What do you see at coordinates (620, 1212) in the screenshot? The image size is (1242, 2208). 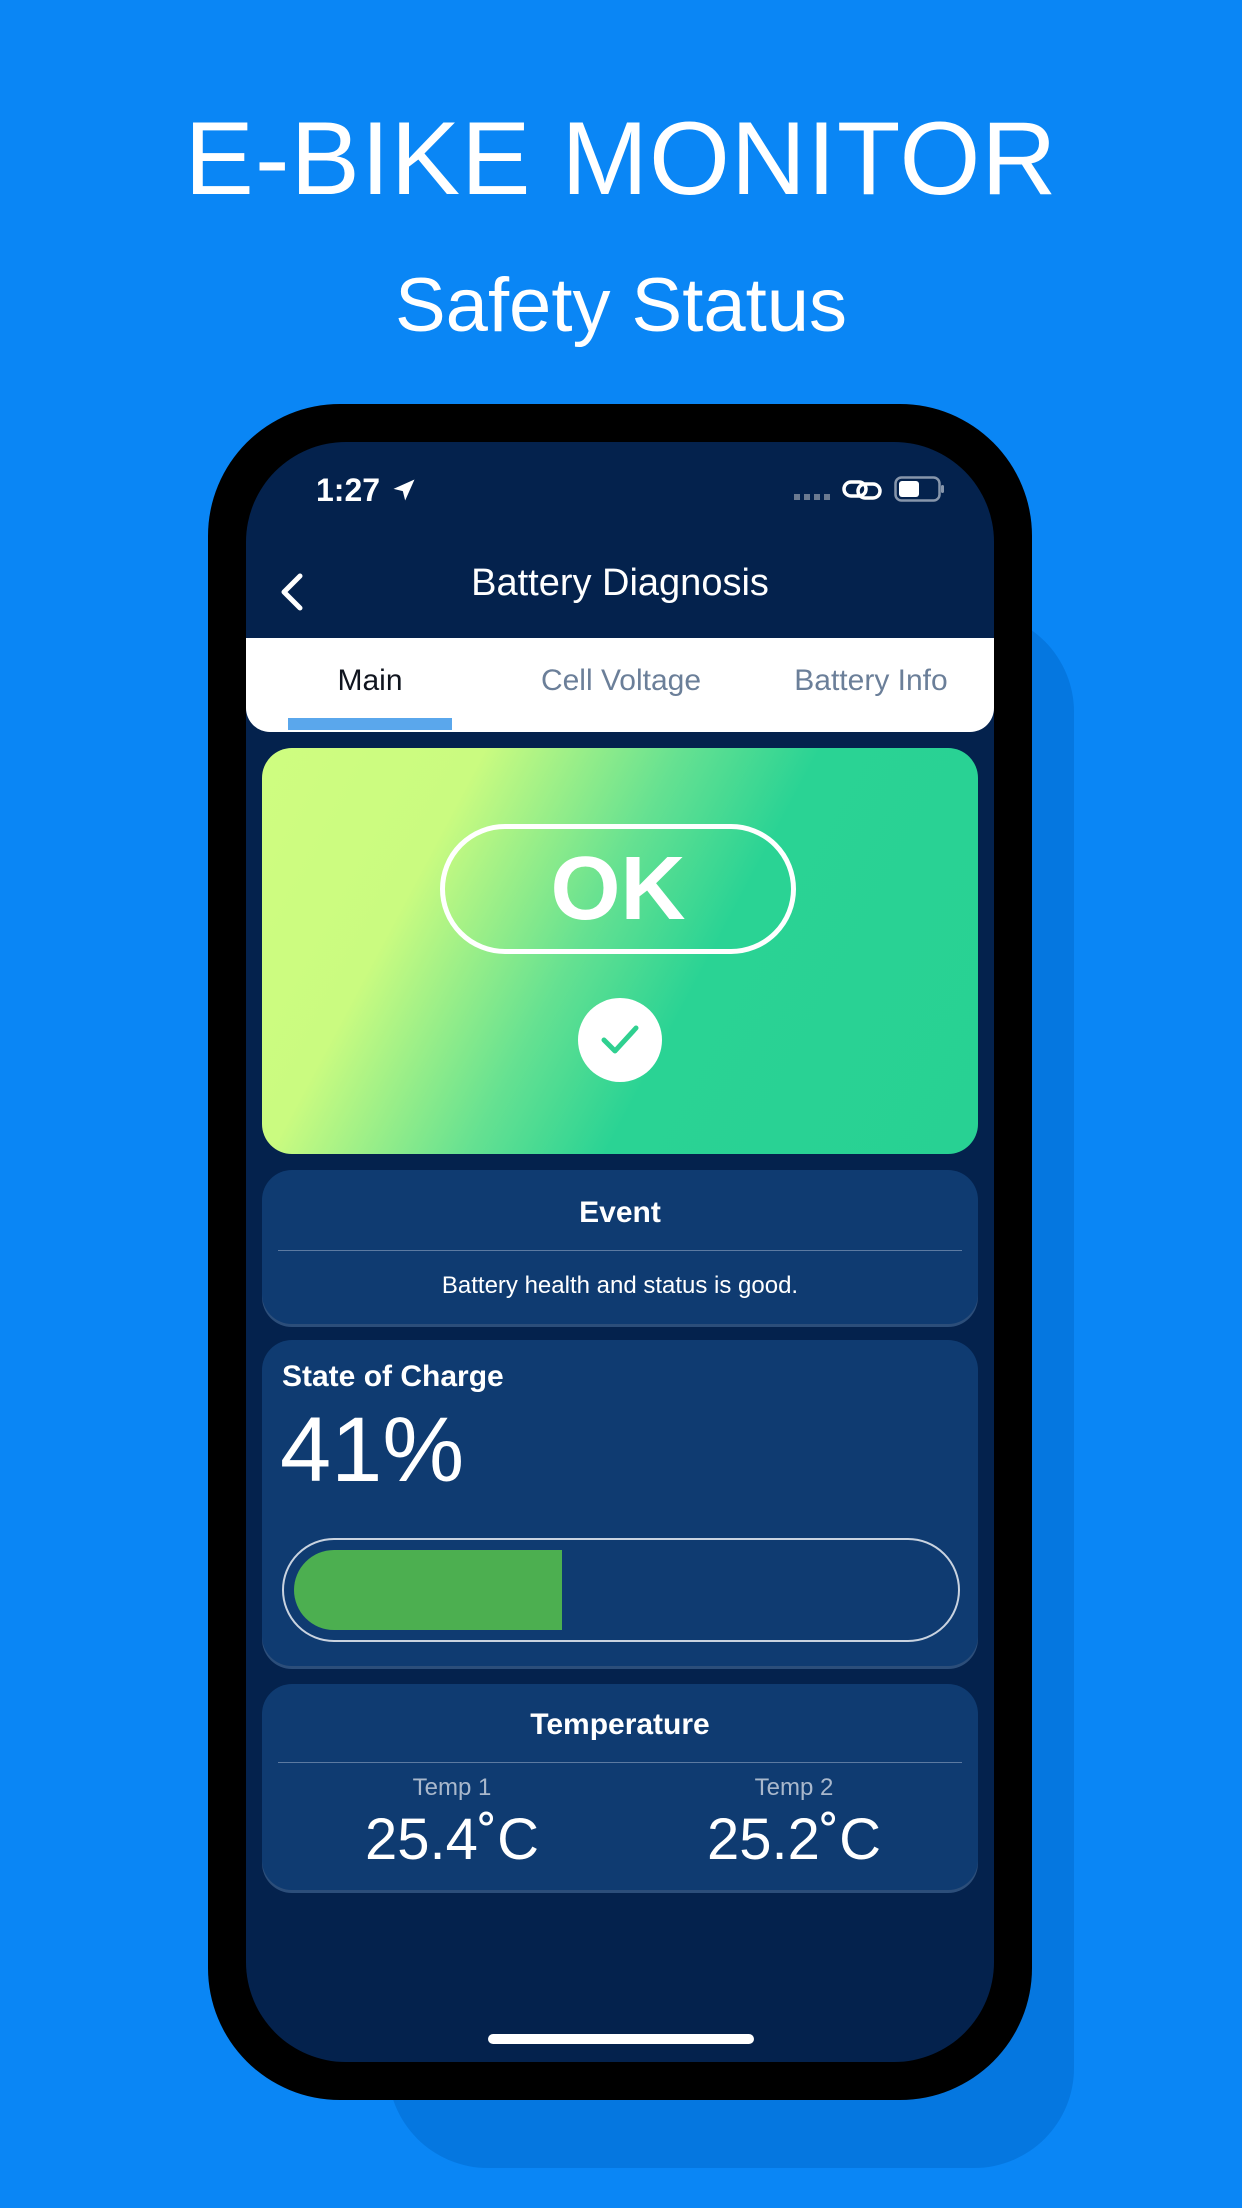 I see `event-title: Event` at bounding box center [620, 1212].